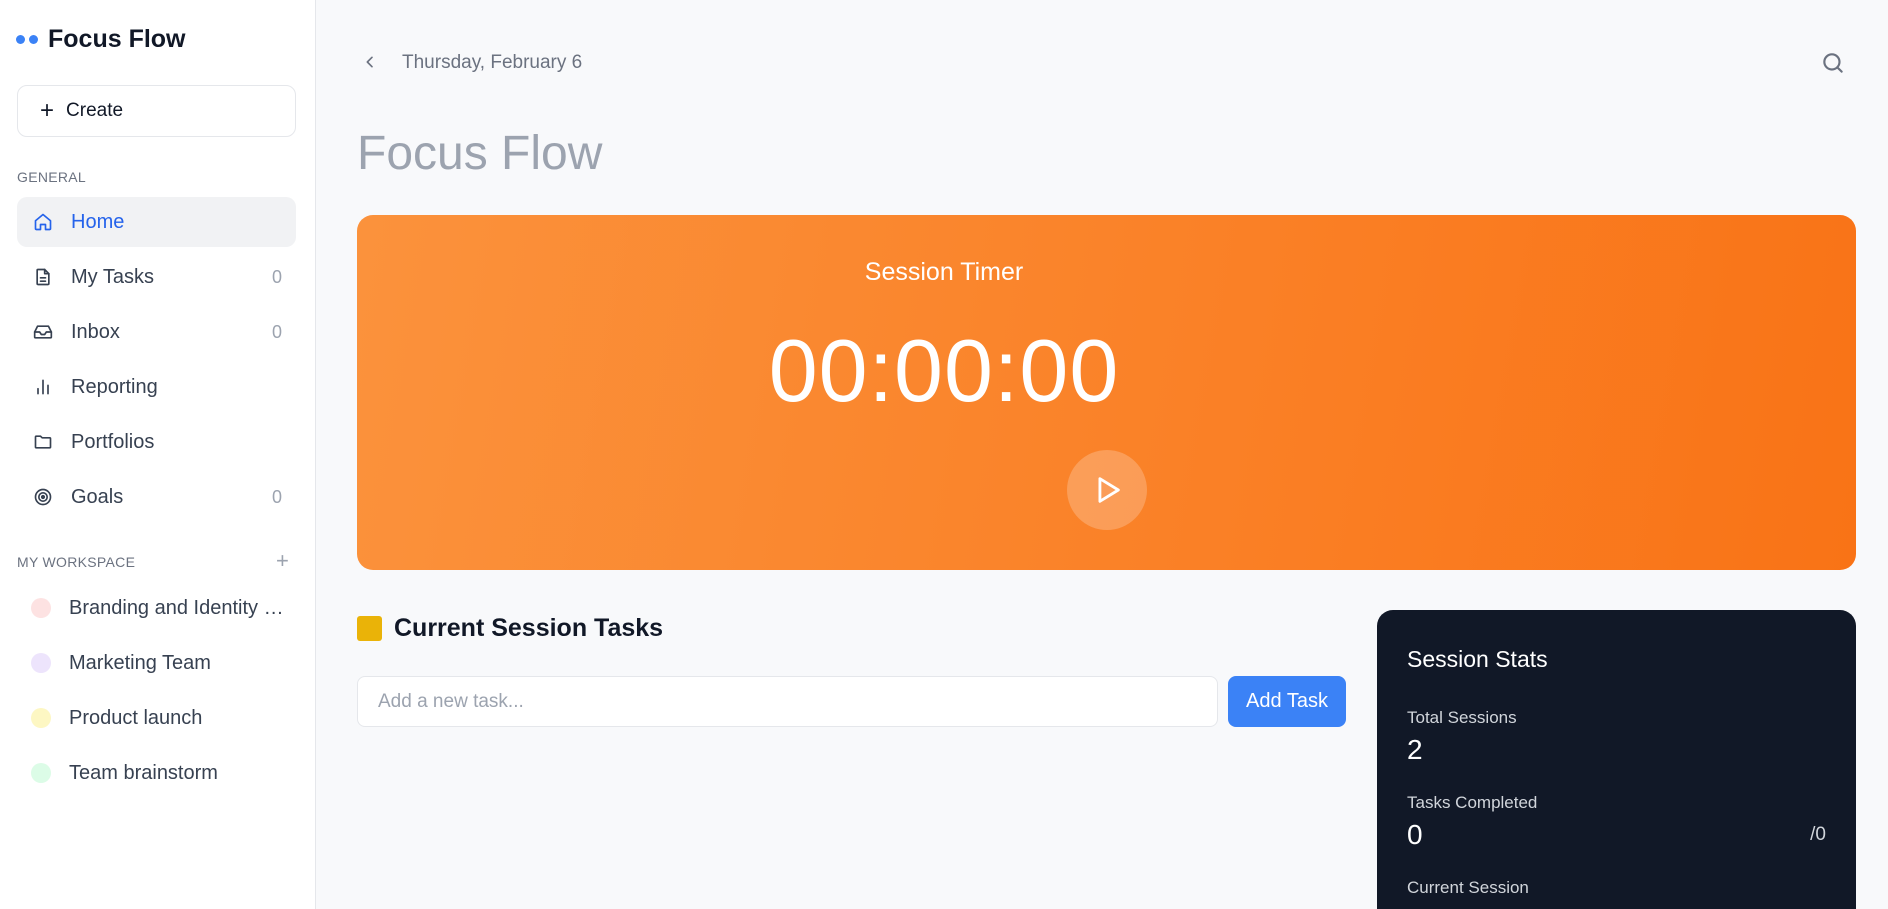 This screenshot has width=1888, height=909. I want to click on back-button, so click(370, 62).